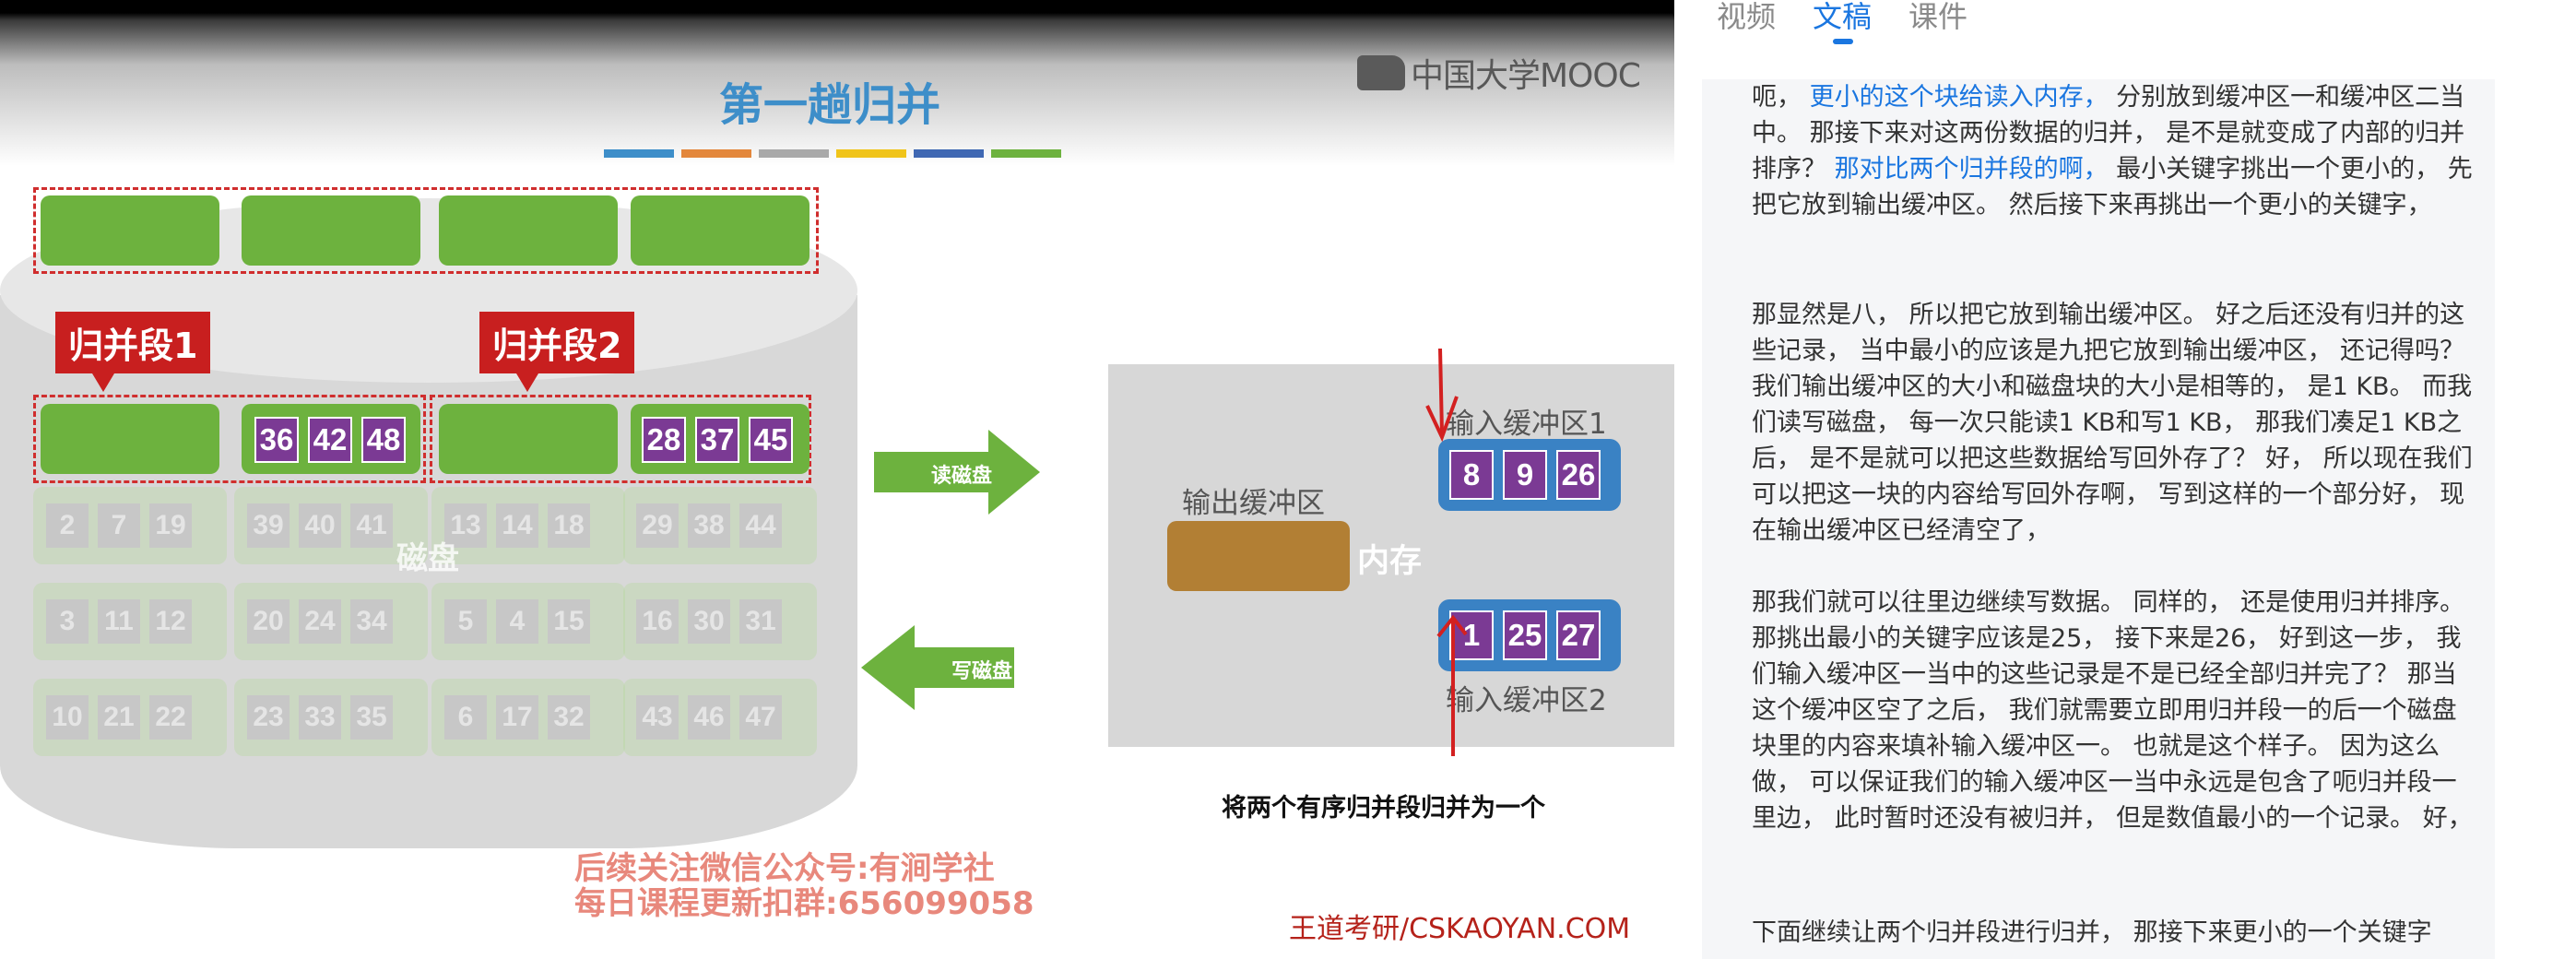  Describe the element at coordinates (1746, 16) in the screenshot. I see `tab-video: 视频` at that location.